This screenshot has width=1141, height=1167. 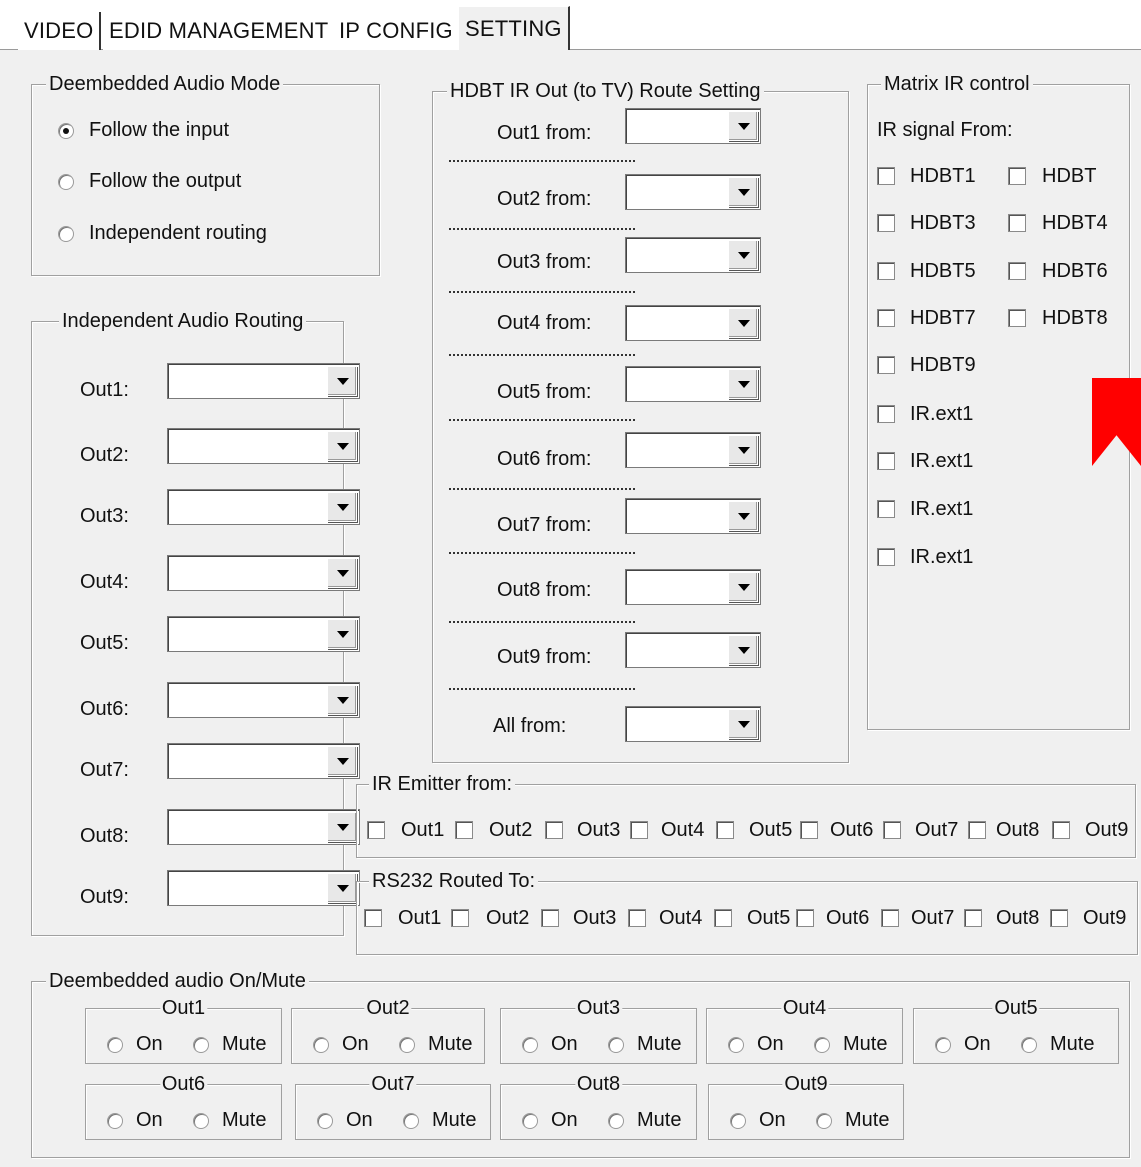 I want to click on rs232-out8-checkbox, so click(x=973, y=918).